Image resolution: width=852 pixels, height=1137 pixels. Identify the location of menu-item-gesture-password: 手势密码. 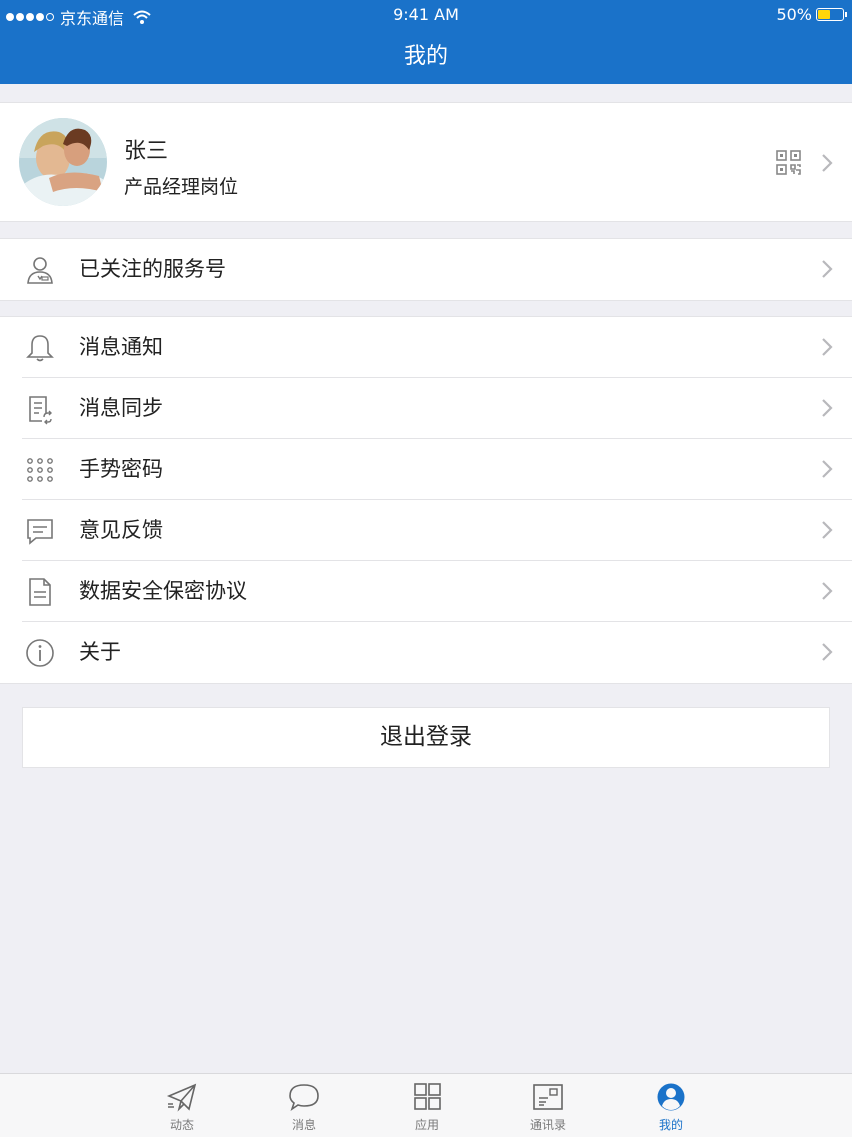
(426, 469).